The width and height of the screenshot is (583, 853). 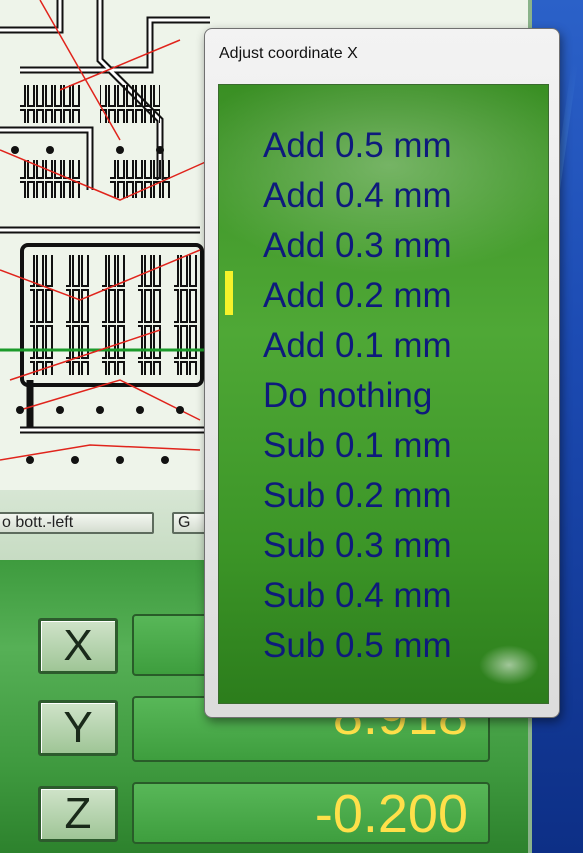 What do you see at coordinates (383, 596) in the screenshot?
I see `menu-item-sub-0-4: Sub 0.4 mm` at bounding box center [383, 596].